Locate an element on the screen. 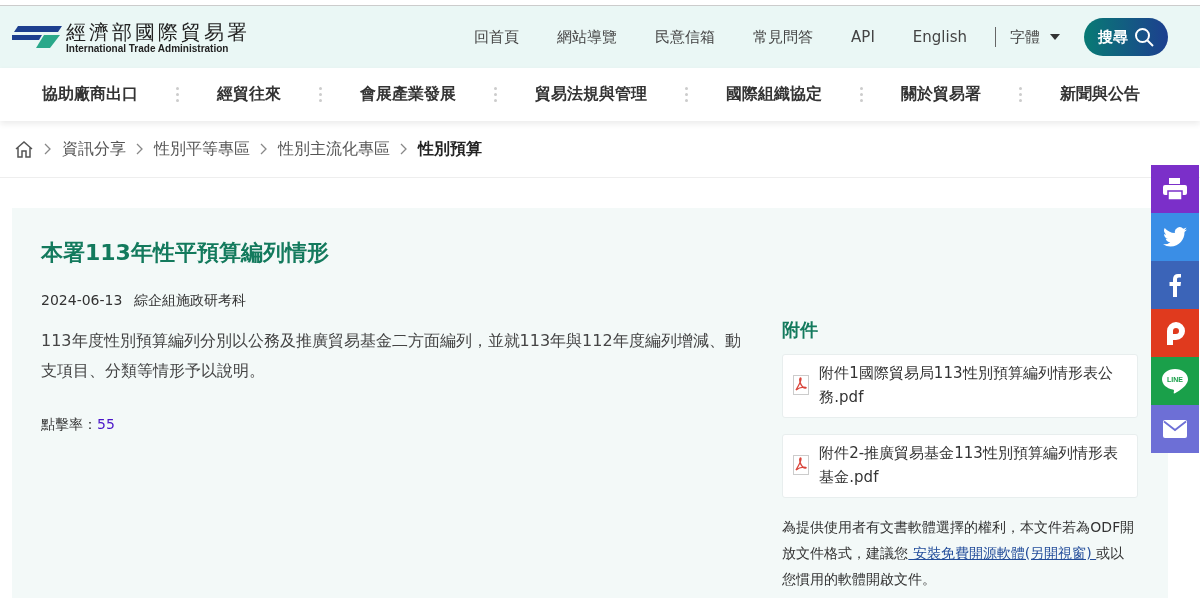  odf-note: 為提供使用者有文書軟體選擇的權利，本文件若為ODF開放文件格式，建議您 安裝免費開源軟體(另開視窗) 或以您慣用的軟體開啟文件。 is located at coordinates (959, 553).